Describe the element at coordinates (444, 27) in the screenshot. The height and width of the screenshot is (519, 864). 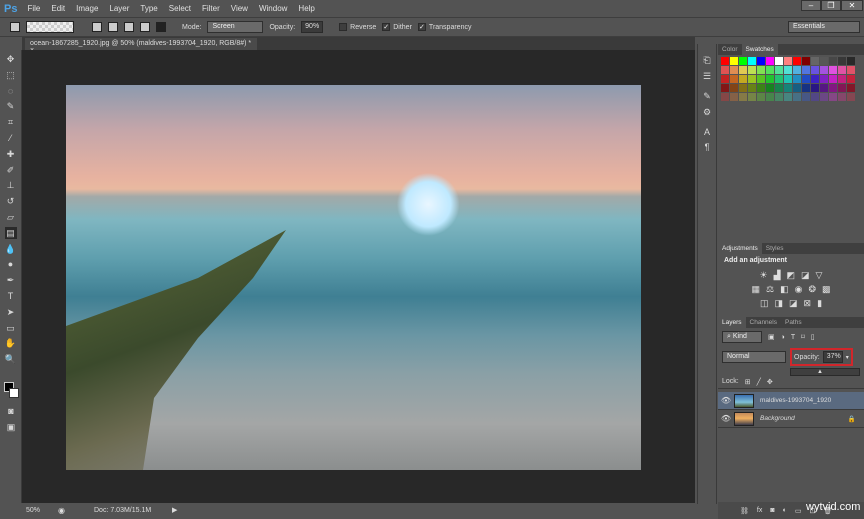
I see `transparency-checkbox: ✓ Transparency` at that location.